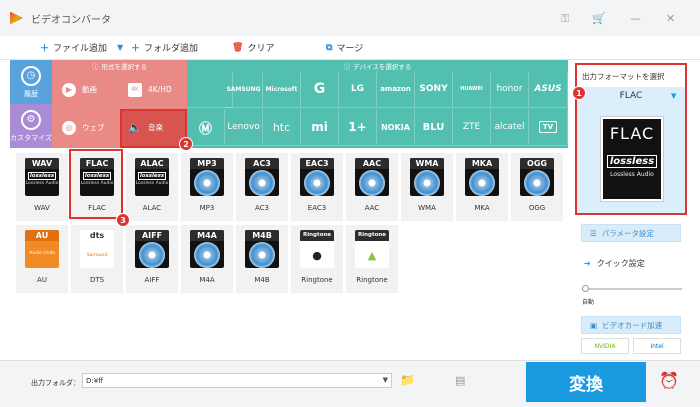 This screenshot has width=700, height=407. I want to click on sidebar: ◷ 履歴 ⚙ カスタマイズ, so click(31, 104).